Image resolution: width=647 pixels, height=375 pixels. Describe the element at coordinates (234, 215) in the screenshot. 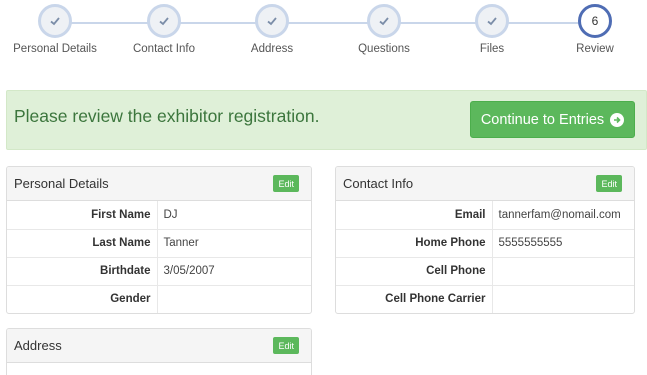

I see `field-value: DJ` at that location.